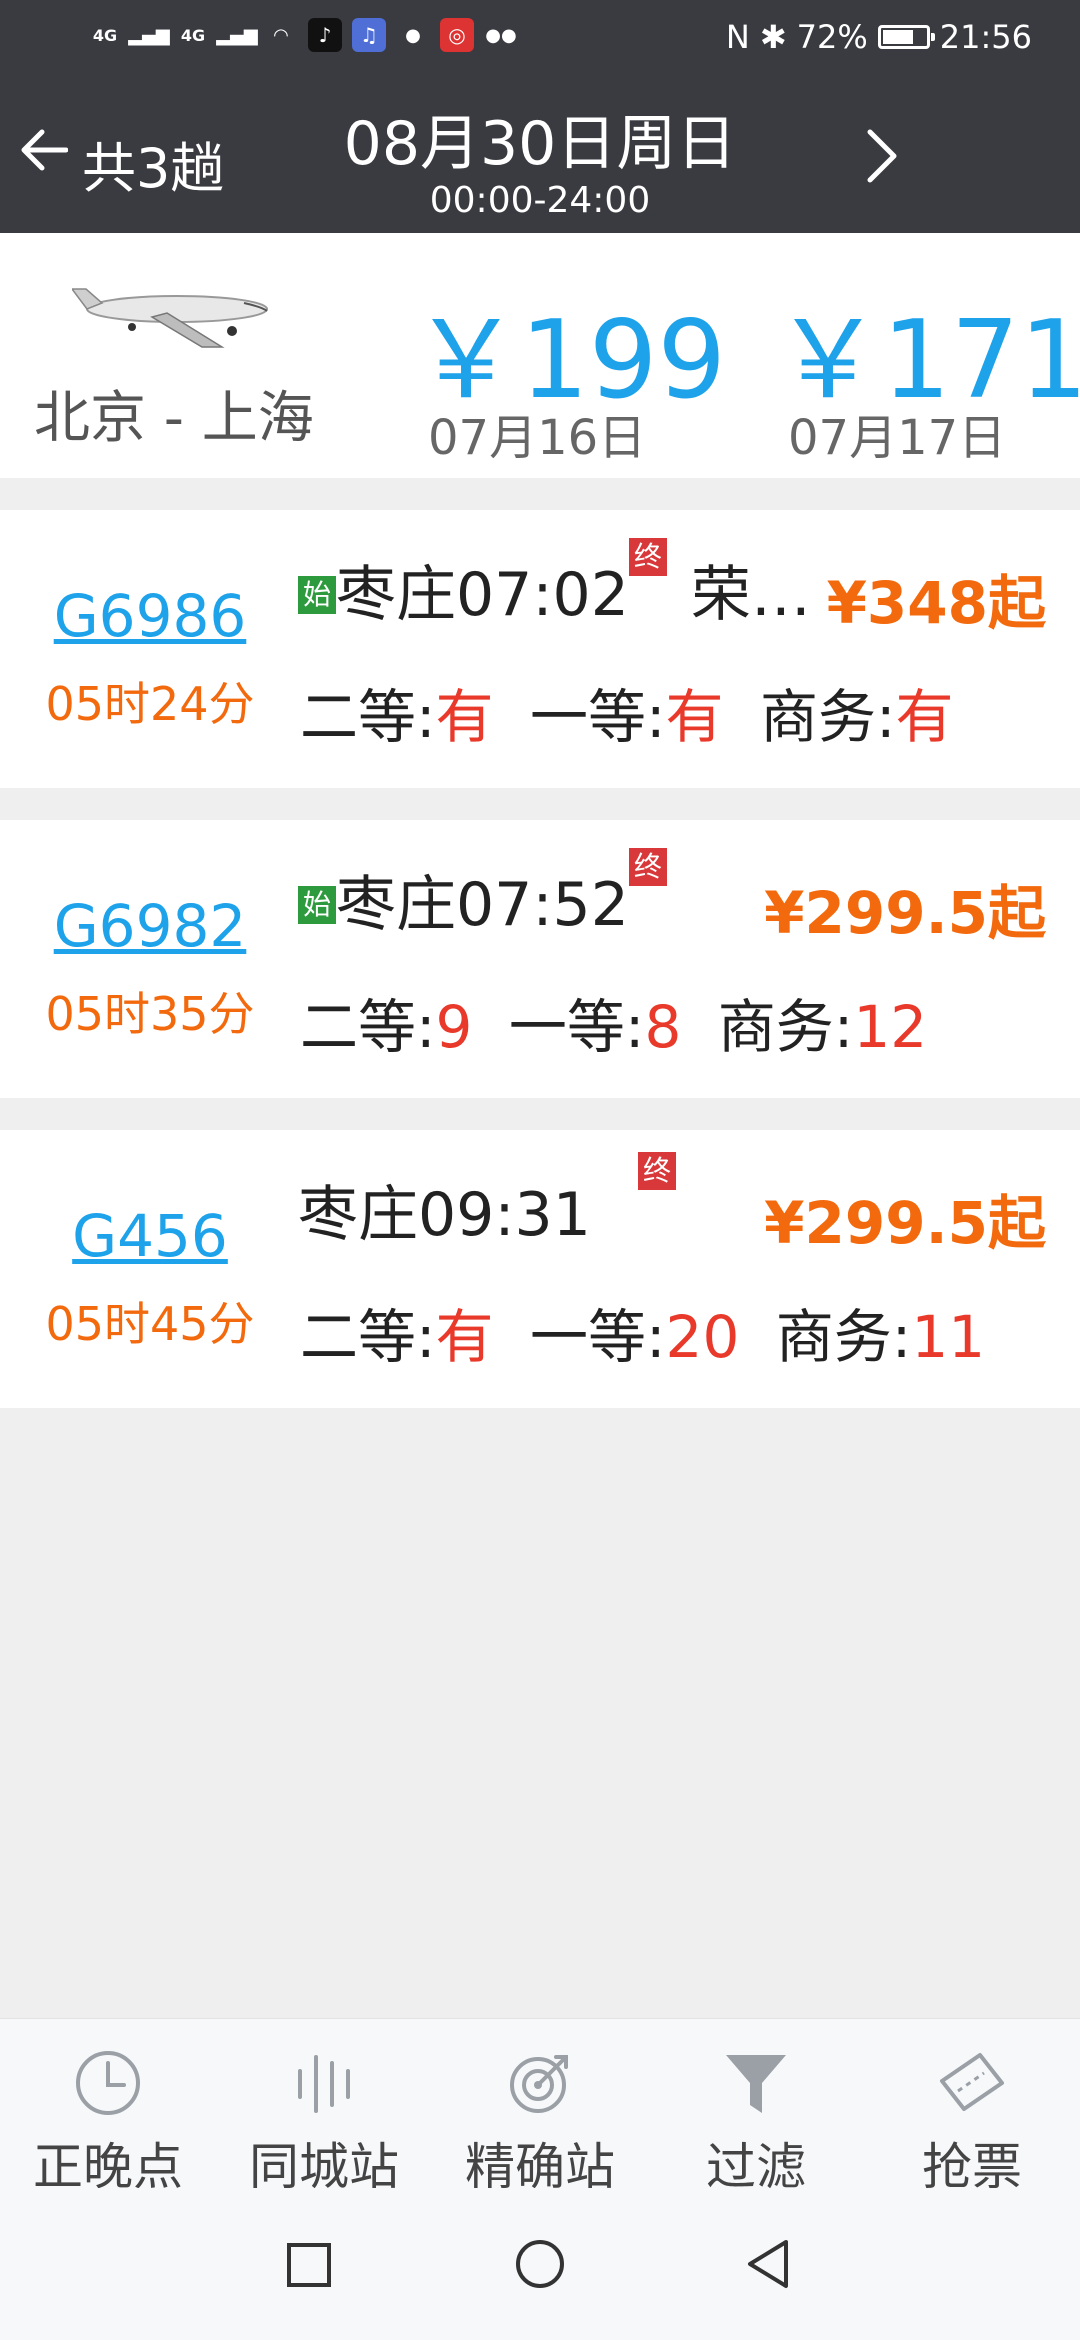  Describe the element at coordinates (663, 1027) in the screenshot. I see `seat-value: 8` at that location.